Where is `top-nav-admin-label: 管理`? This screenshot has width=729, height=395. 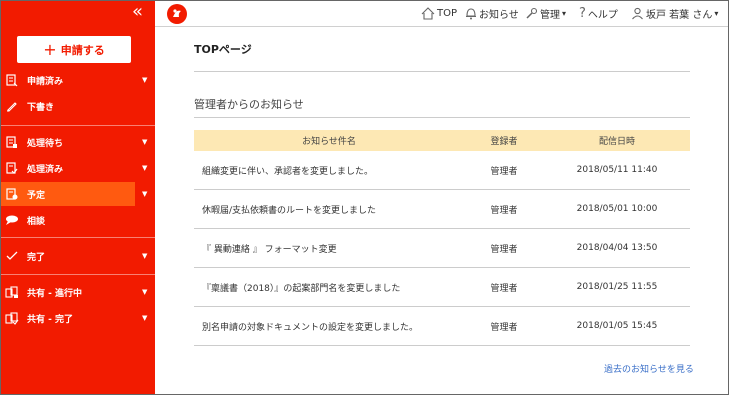
top-nav-admin-label: 管理 is located at coordinates (550, 15).